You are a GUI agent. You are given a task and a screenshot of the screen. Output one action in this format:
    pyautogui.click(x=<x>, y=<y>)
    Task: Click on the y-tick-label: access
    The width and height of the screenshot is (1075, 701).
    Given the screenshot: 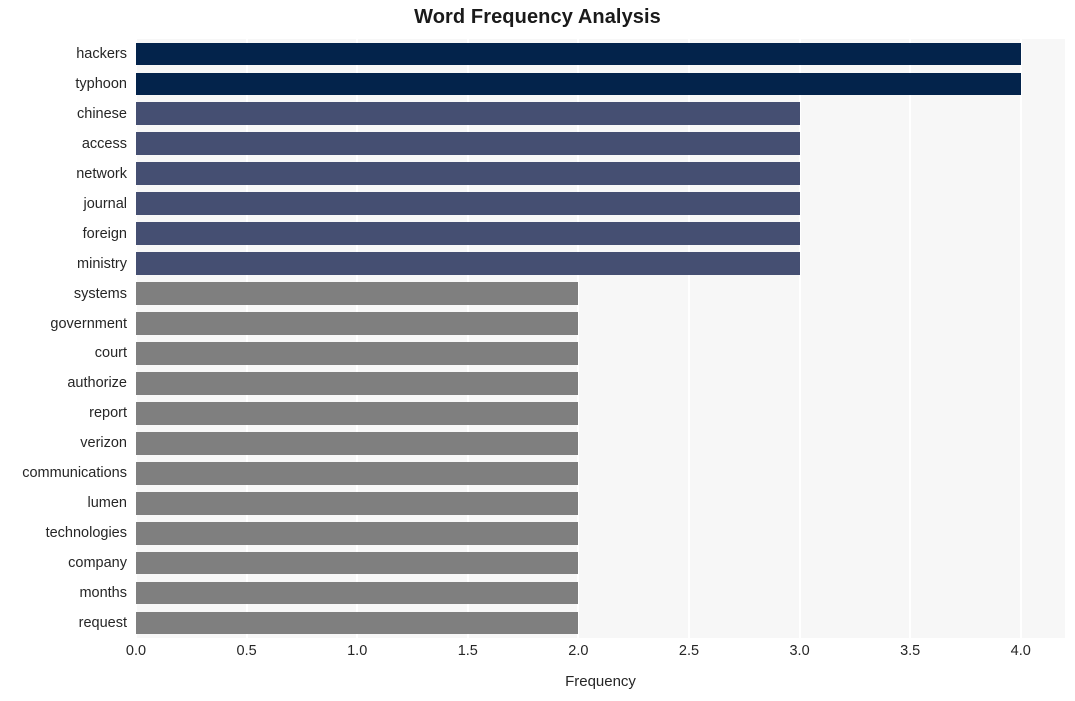 What is the action you would take?
    pyautogui.click(x=104, y=143)
    